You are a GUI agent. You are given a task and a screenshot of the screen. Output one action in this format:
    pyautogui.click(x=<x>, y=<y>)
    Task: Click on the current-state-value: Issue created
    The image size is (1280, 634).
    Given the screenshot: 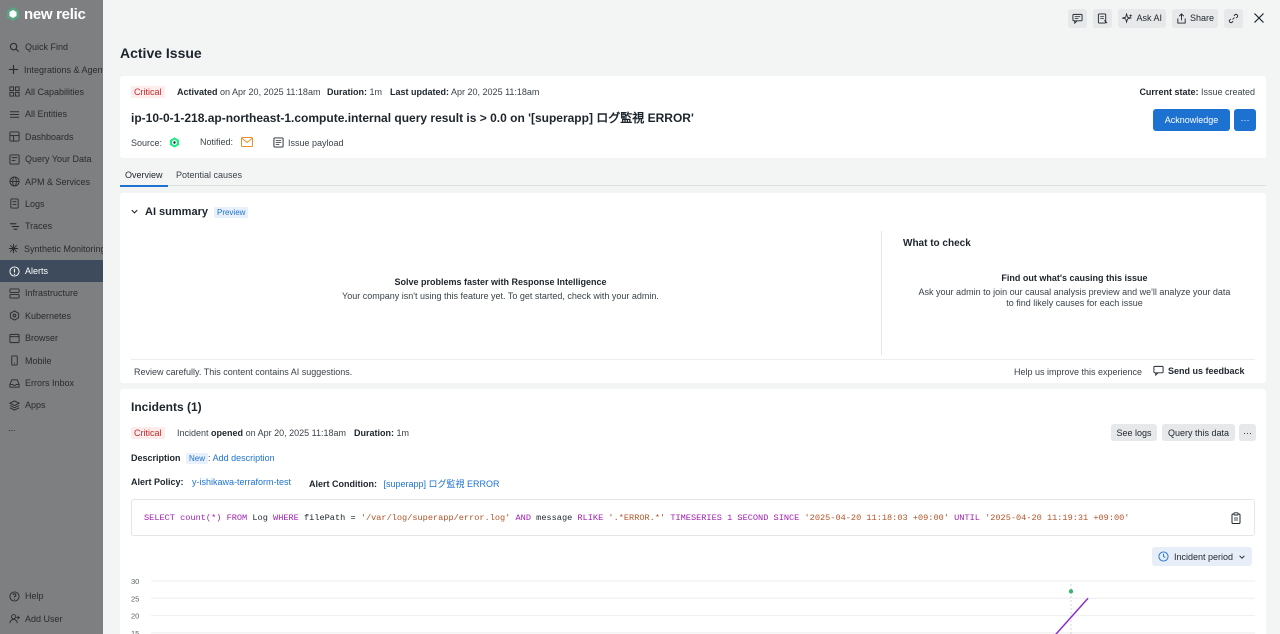 What is the action you would take?
    pyautogui.click(x=1227, y=92)
    